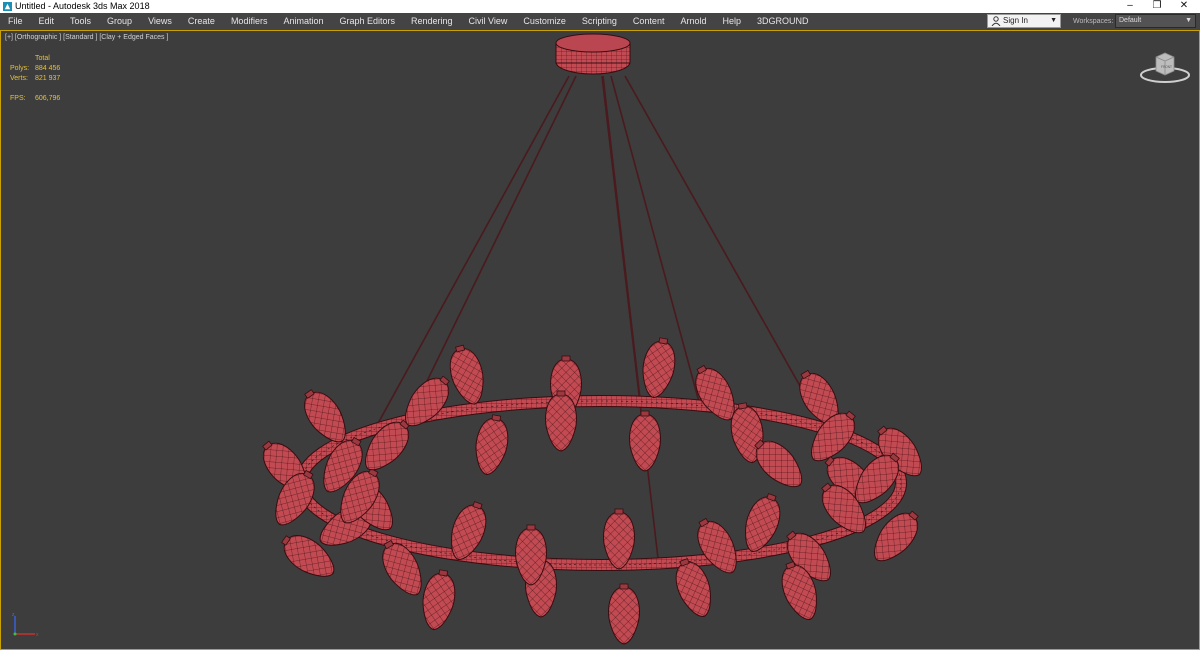 The height and width of the screenshot is (650, 1200). I want to click on restore-button: ❐, so click(1157, 6).